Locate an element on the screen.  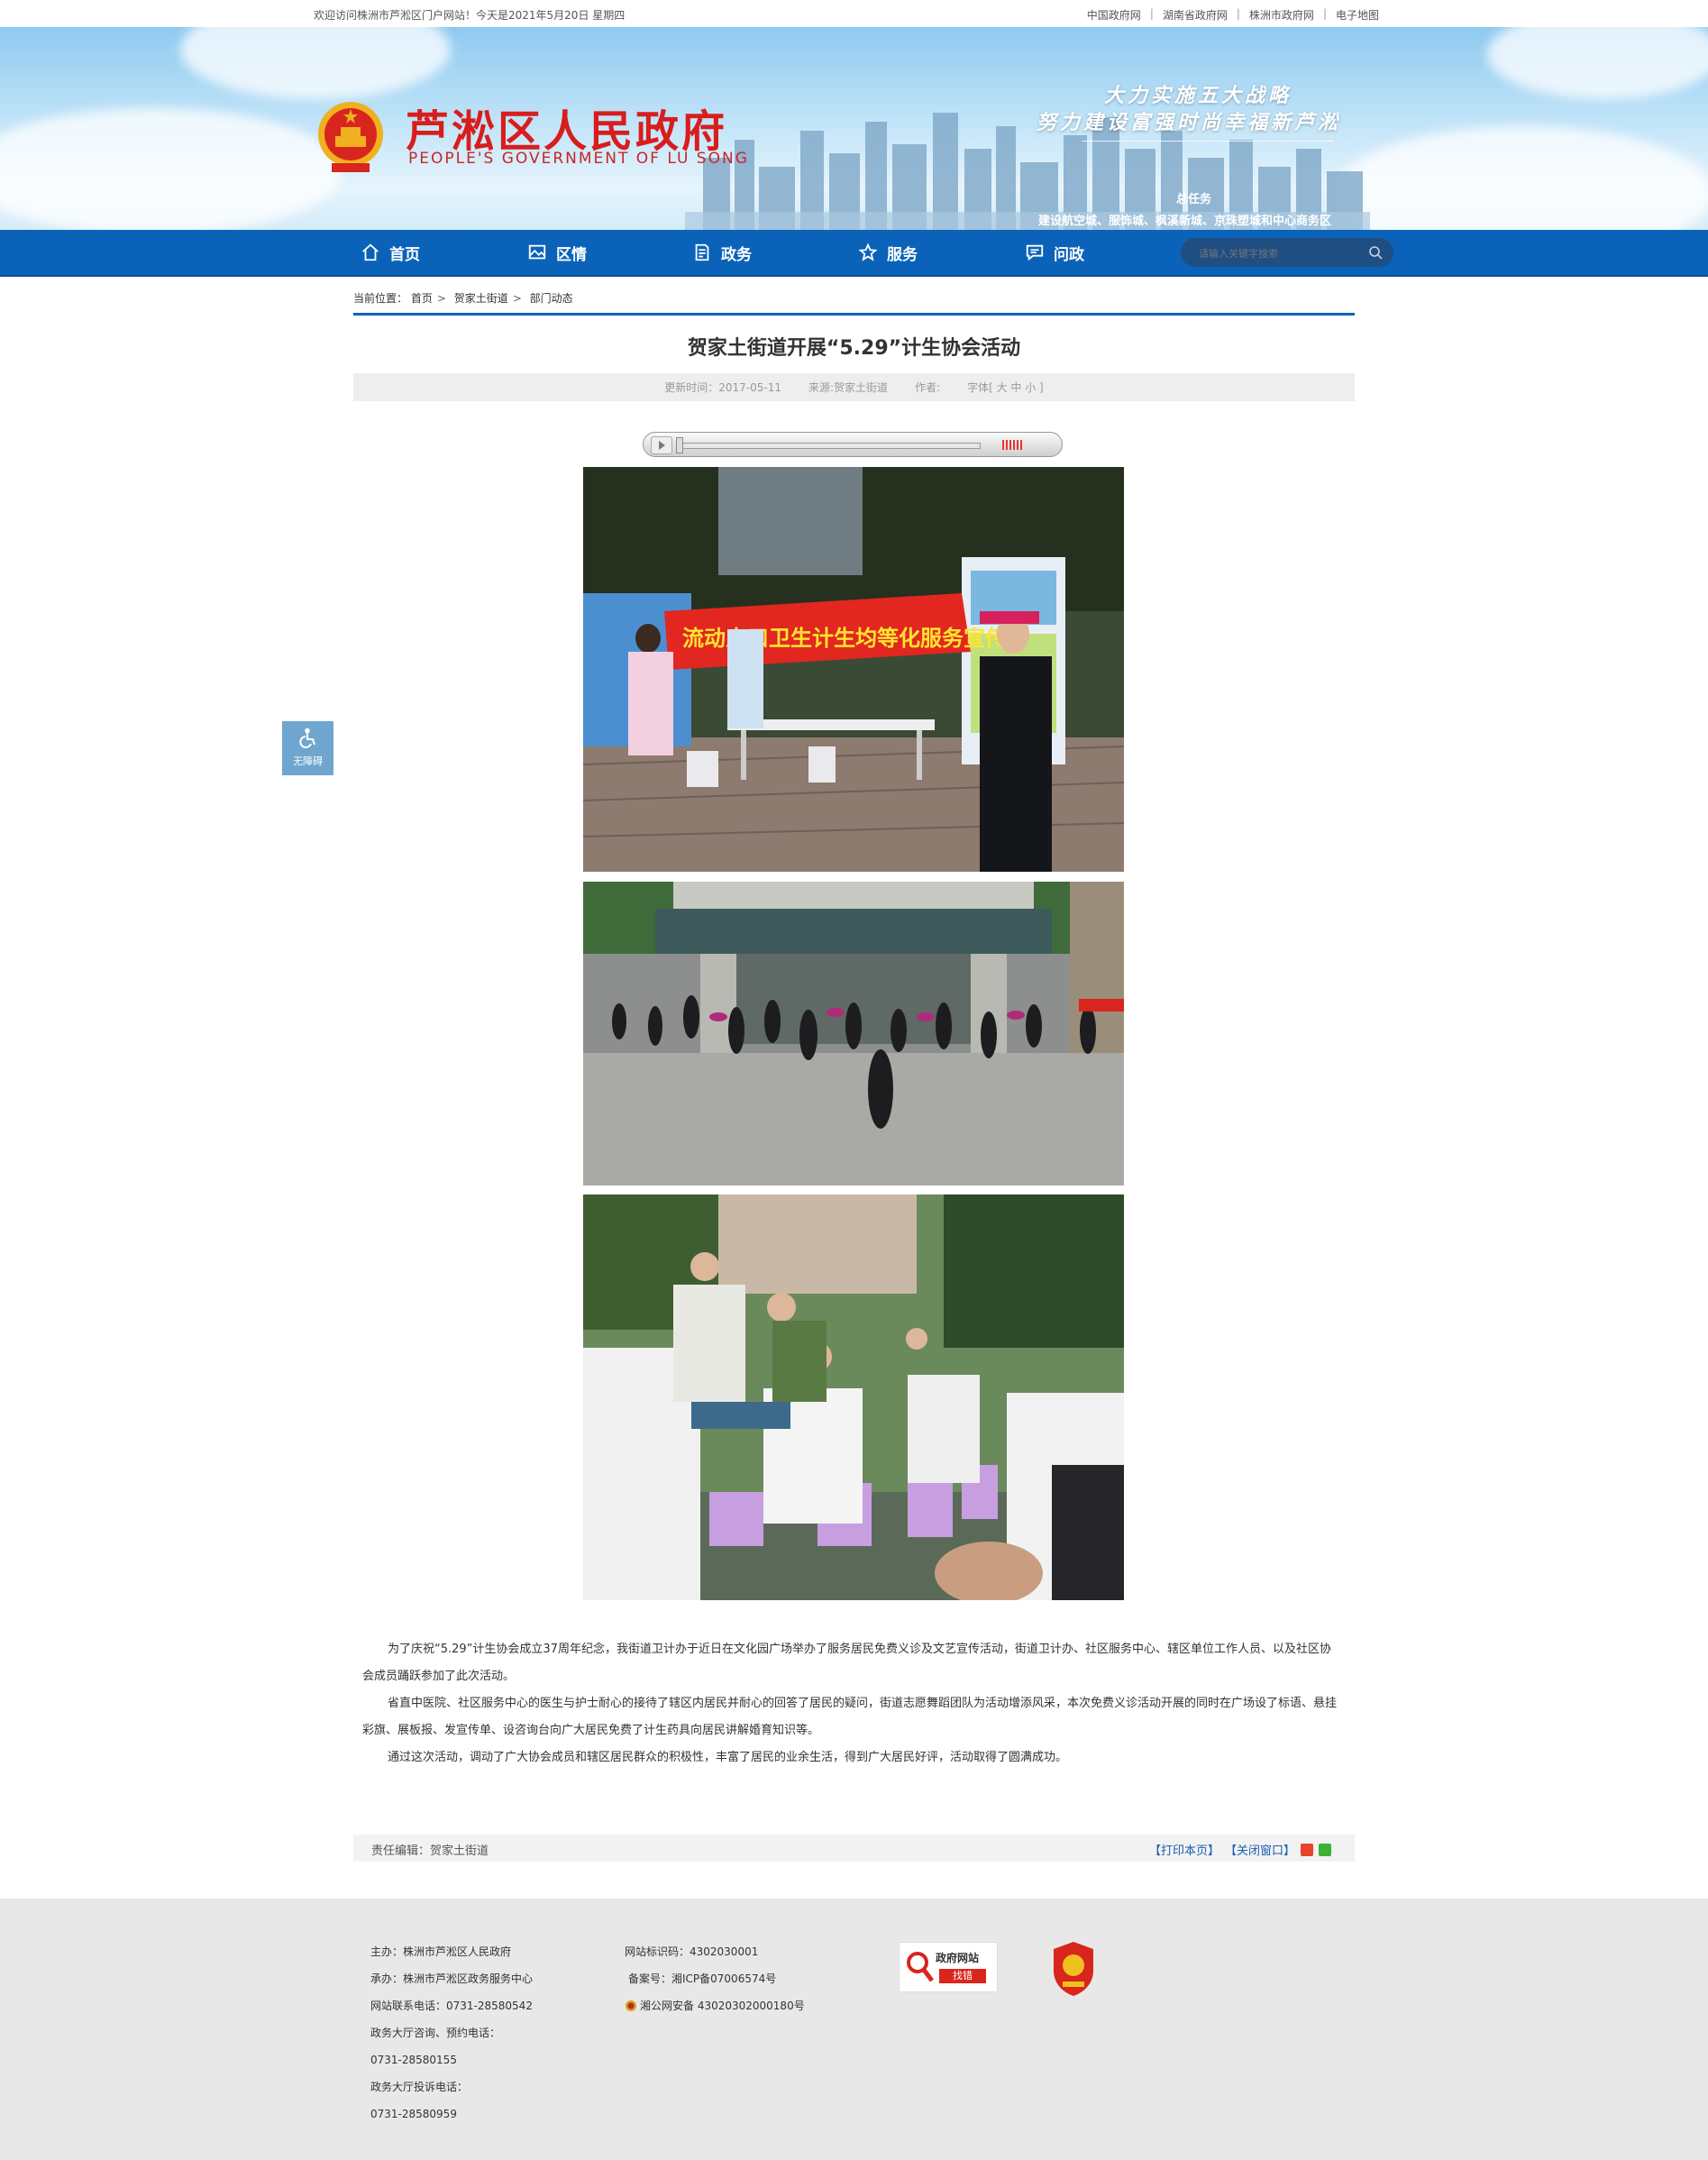
breadcrumb-prefix: 当前位置： is located at coordinates (380, 298).